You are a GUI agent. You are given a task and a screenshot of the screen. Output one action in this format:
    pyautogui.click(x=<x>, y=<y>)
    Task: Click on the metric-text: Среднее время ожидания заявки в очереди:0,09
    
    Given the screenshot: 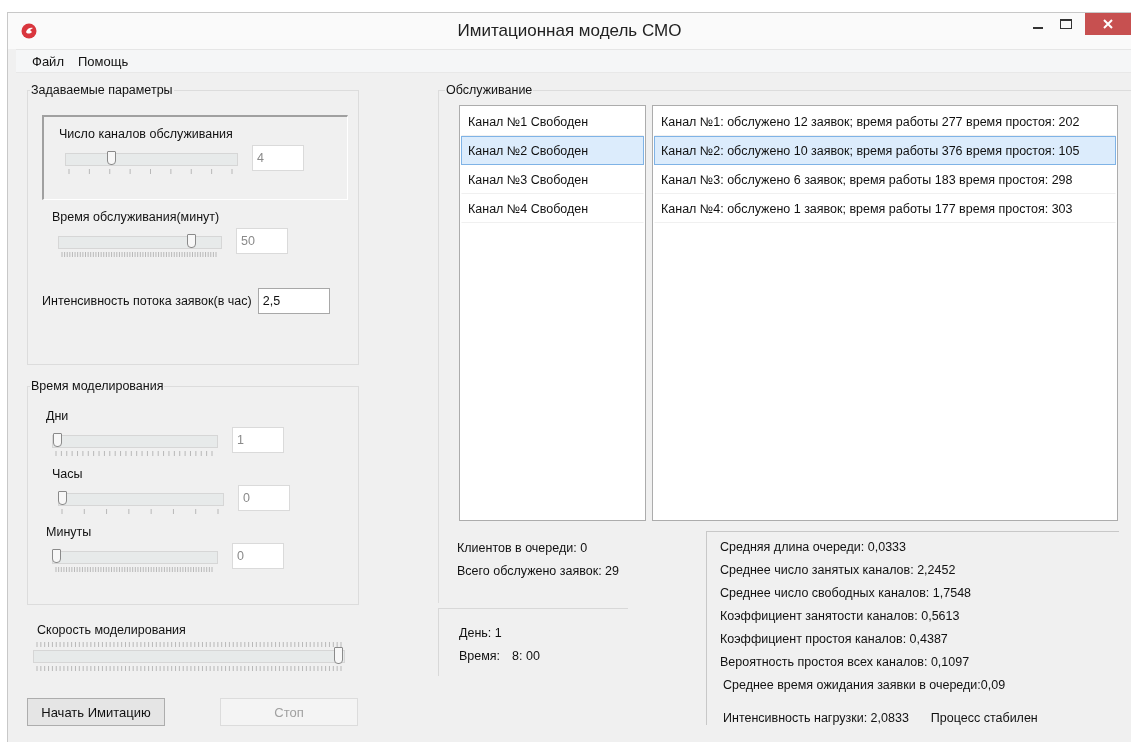 What is the action you would take?
    pyautogui.click(x=865, y=685)
    